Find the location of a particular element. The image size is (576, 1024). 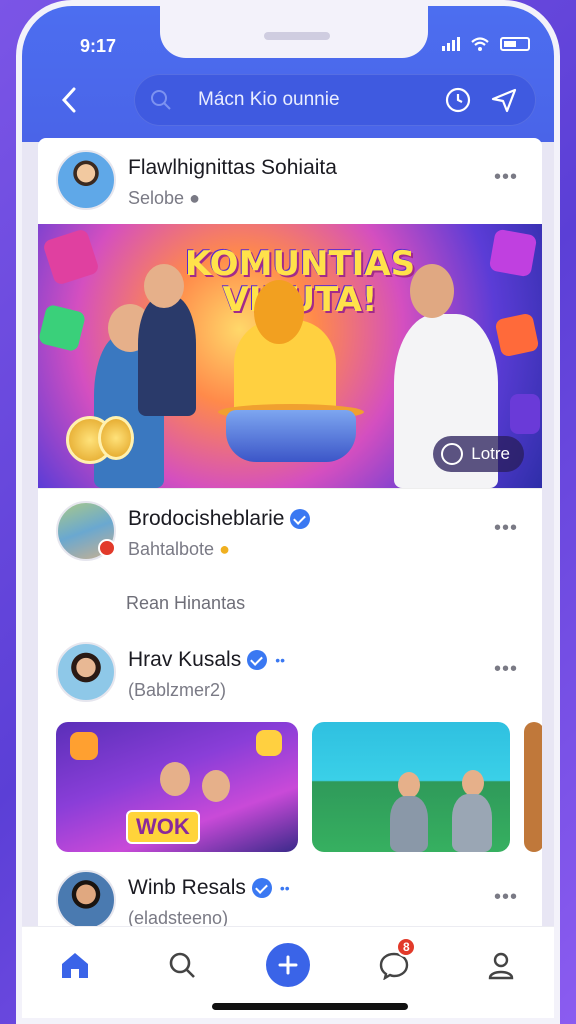

banner-button-label: Lotre is located at coordinates (490, 453).